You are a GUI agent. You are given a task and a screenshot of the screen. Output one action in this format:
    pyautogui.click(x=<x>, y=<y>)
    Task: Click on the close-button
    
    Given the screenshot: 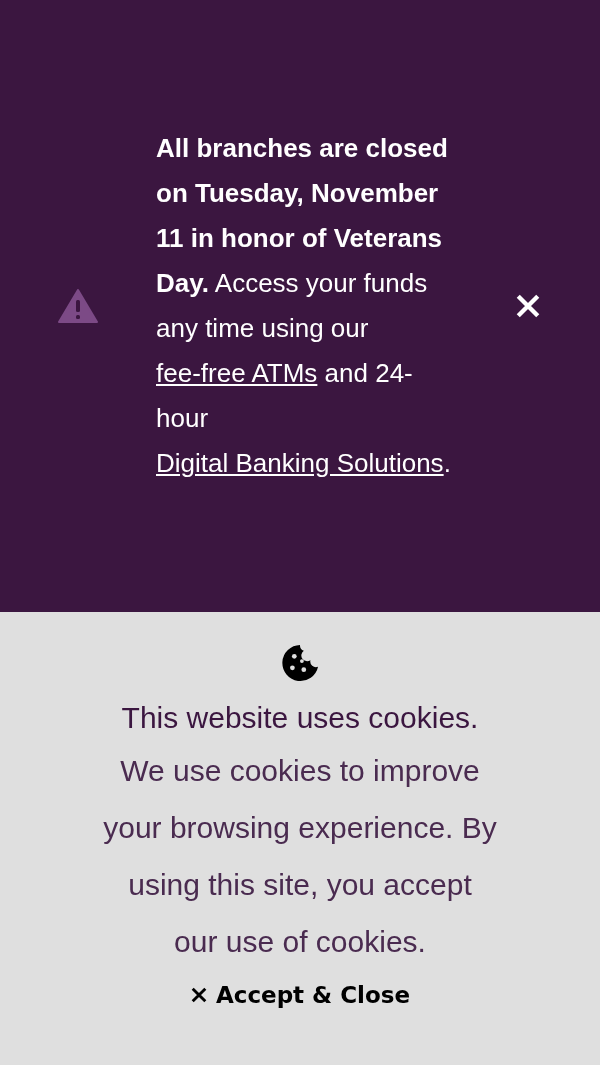 What is the action you would take?
    pyautogui.click(x=528, y=306)
    